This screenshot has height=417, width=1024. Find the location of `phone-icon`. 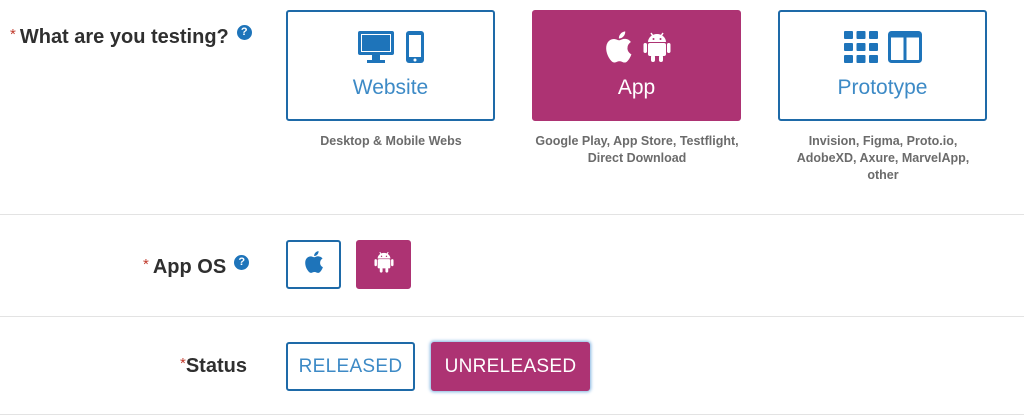

phone-icon is located at coordinates (415, 49).